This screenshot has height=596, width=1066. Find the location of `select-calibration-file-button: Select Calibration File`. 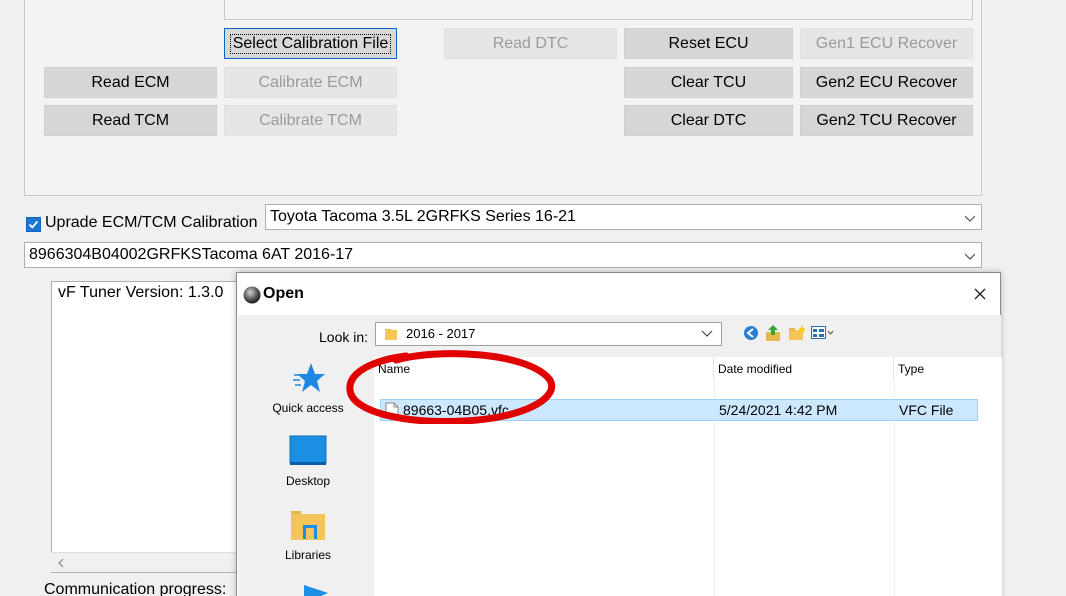

select-calibration-file-button: Select Calibration File is located at coordinates (310, 43).